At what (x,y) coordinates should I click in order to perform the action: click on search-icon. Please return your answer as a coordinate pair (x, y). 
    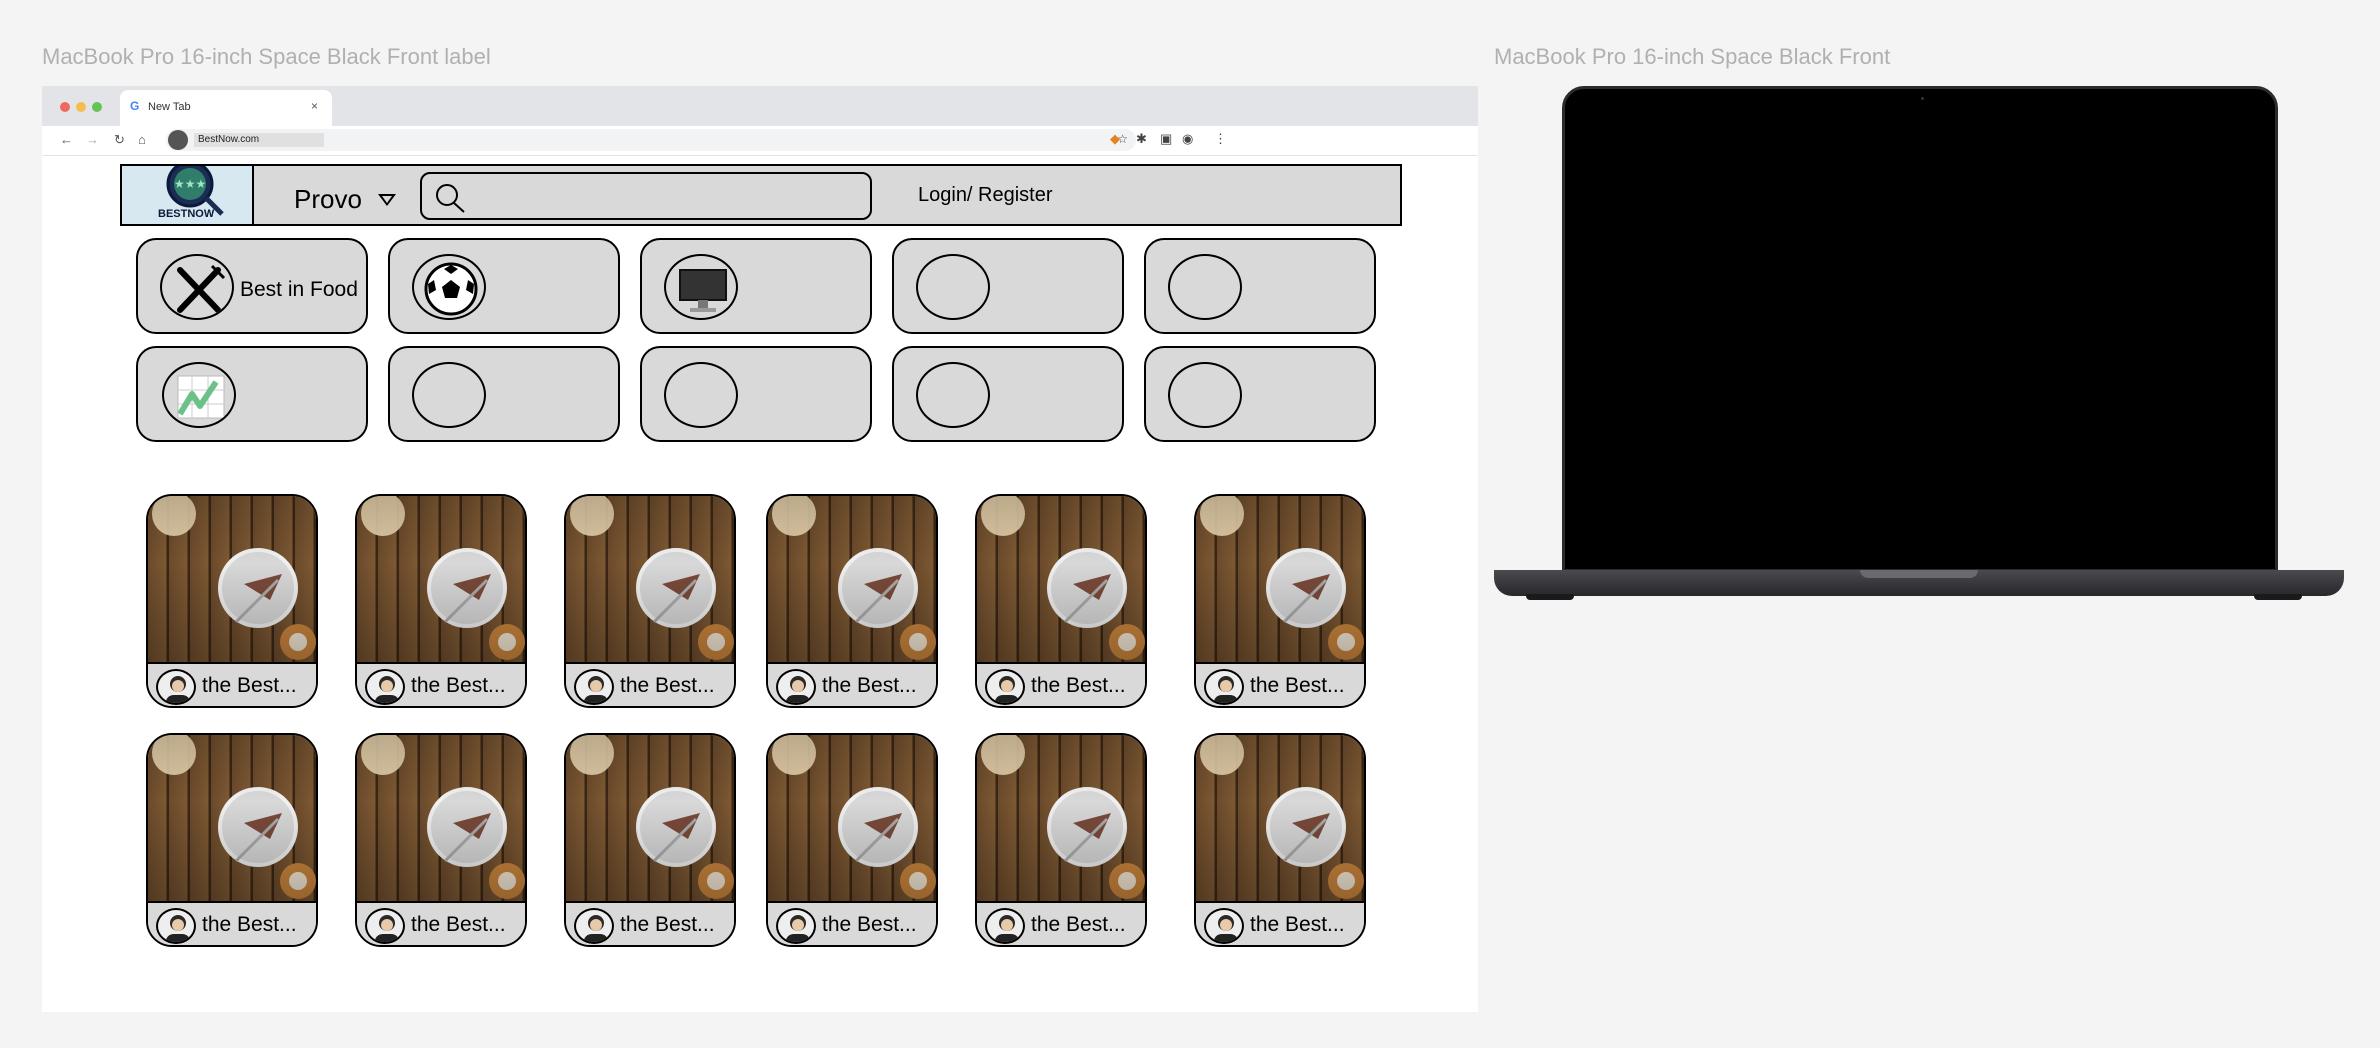
    Looking at the image, I should click on (450, 198).